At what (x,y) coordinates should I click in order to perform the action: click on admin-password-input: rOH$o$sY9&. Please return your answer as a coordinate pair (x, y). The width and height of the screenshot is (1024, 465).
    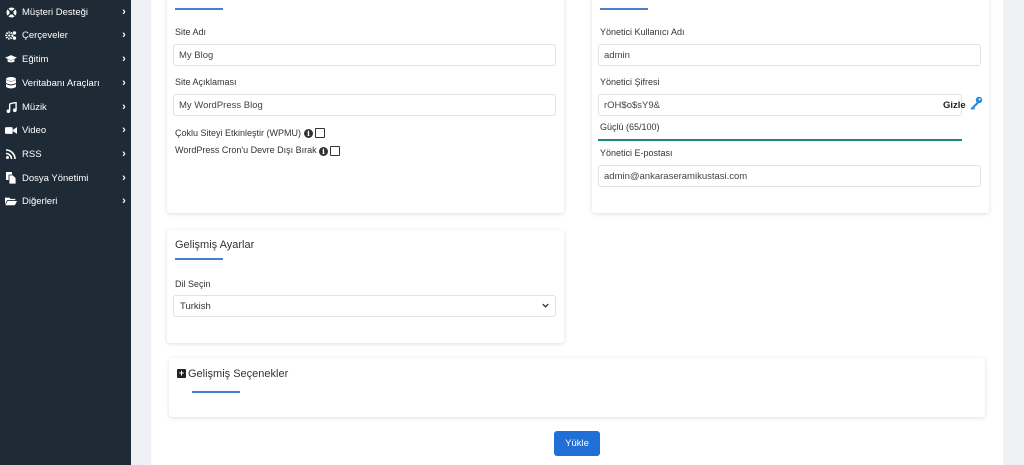
    Looking at the image, I should click on (780, 105).